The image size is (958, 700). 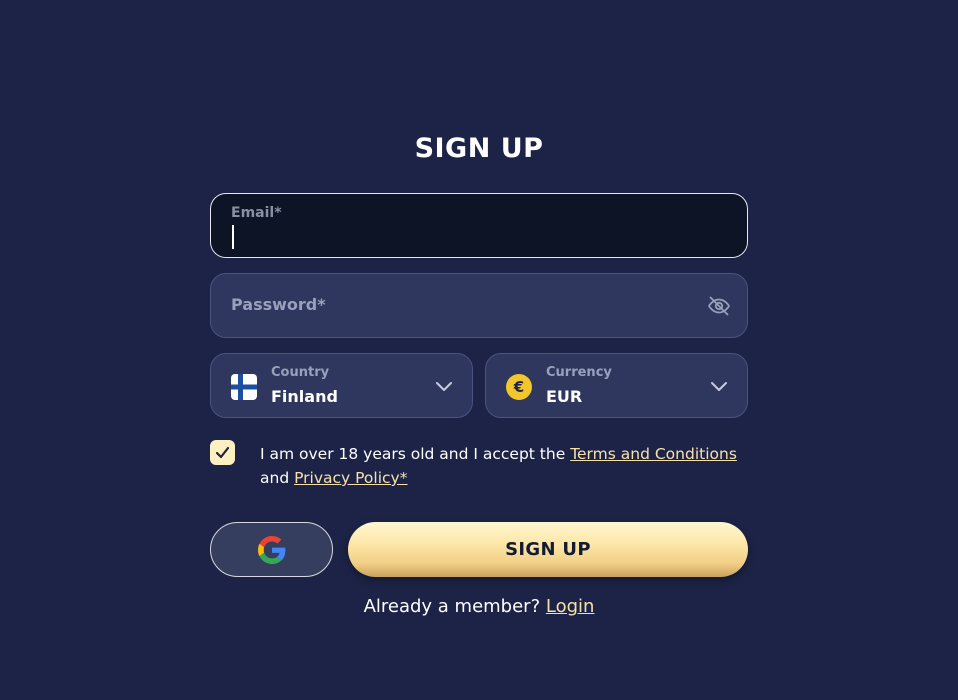 I want to click on currency-label: Currency, so click(x=579, y=372).